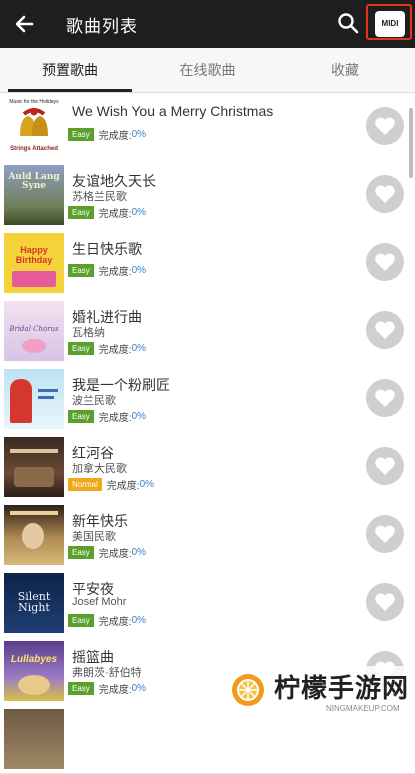 The width and height of the screenshot is (415, 774). Describe the element at coordinates (411, 143) in the screenshot. I see `scrollbar` at that location.